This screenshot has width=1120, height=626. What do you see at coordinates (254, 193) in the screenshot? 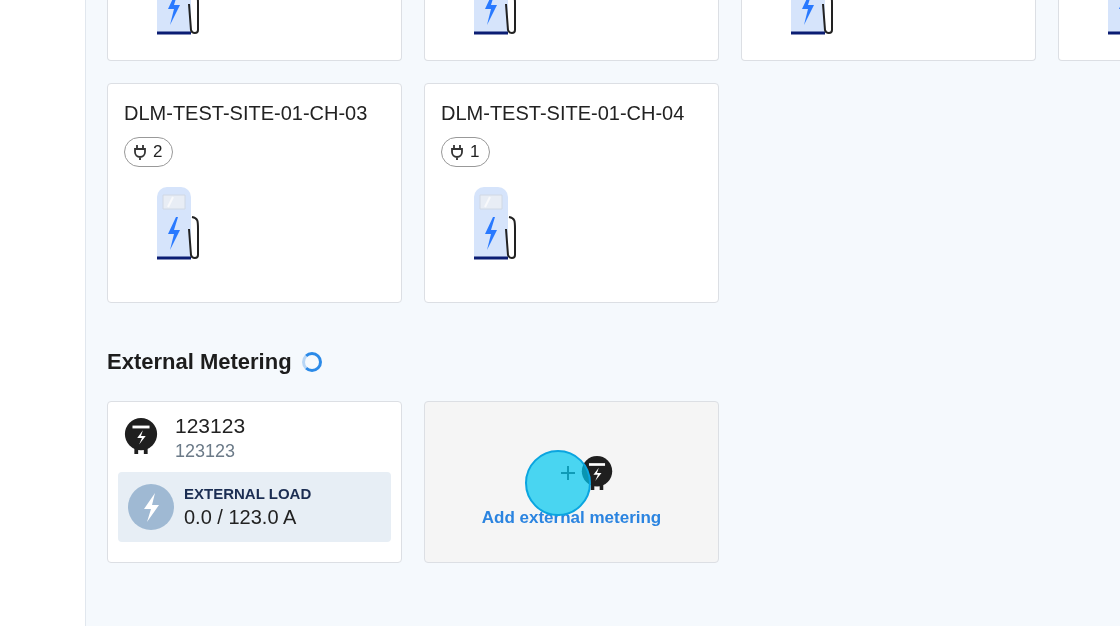
I see `charger-card: DLM-TEST-SITE-01-CH-03 2` at bounding box center [254, 193].